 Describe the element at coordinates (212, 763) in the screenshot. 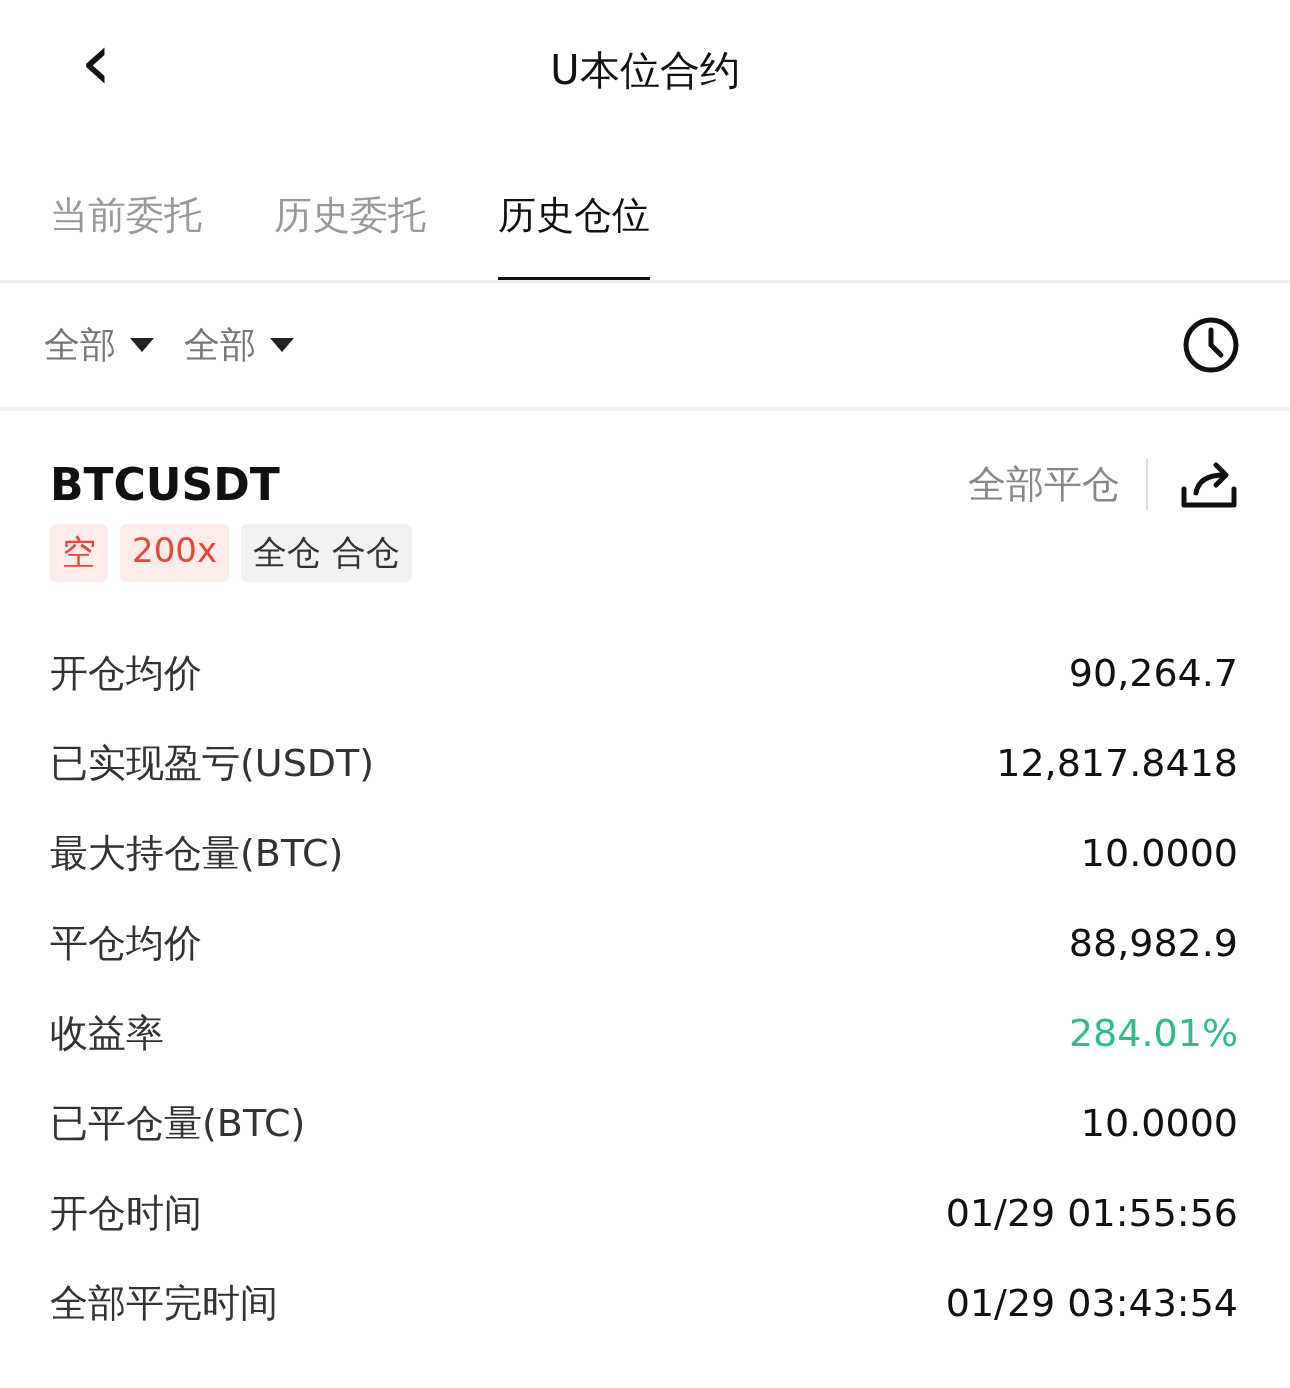

I see `field-label: 已实现盈亏(USDT)` at that location.